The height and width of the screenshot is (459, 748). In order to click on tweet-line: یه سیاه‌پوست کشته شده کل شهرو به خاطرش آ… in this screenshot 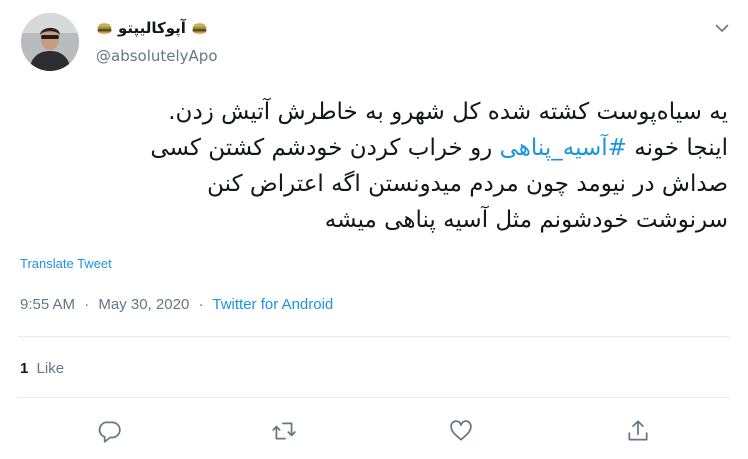, I will do `click(448, 112)`.